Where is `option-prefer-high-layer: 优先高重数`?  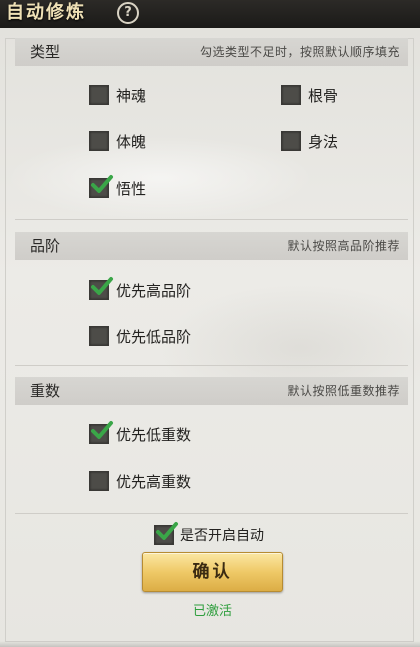
option-prefer-high-layer: 优先高重数 is located at coordinates (140, 481).